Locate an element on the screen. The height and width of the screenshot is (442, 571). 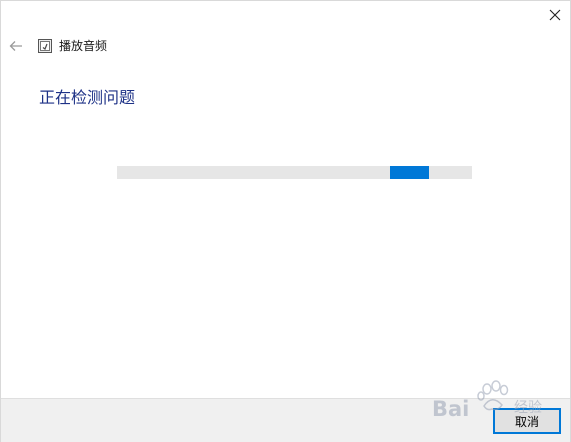
back-arrow-icon is located at coordinates (15, 46).